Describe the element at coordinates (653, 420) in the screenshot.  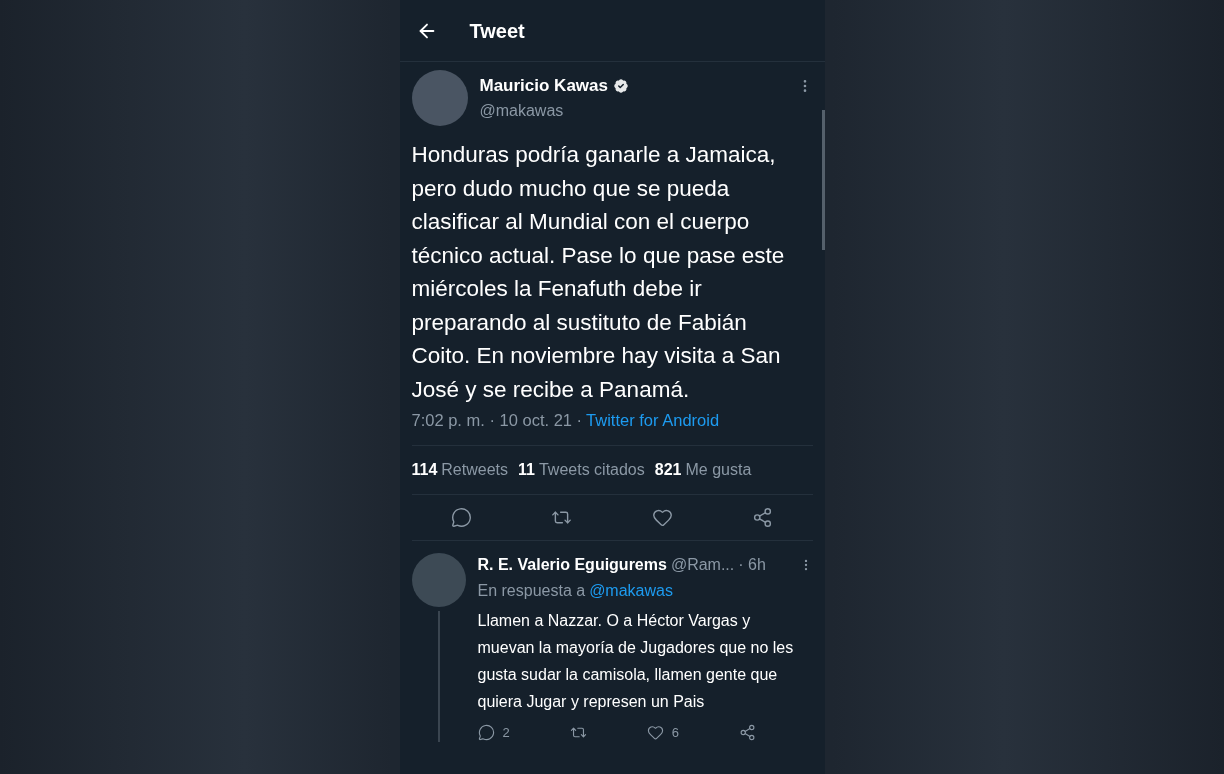
I see `source-link: Twitter for Android` at that location.